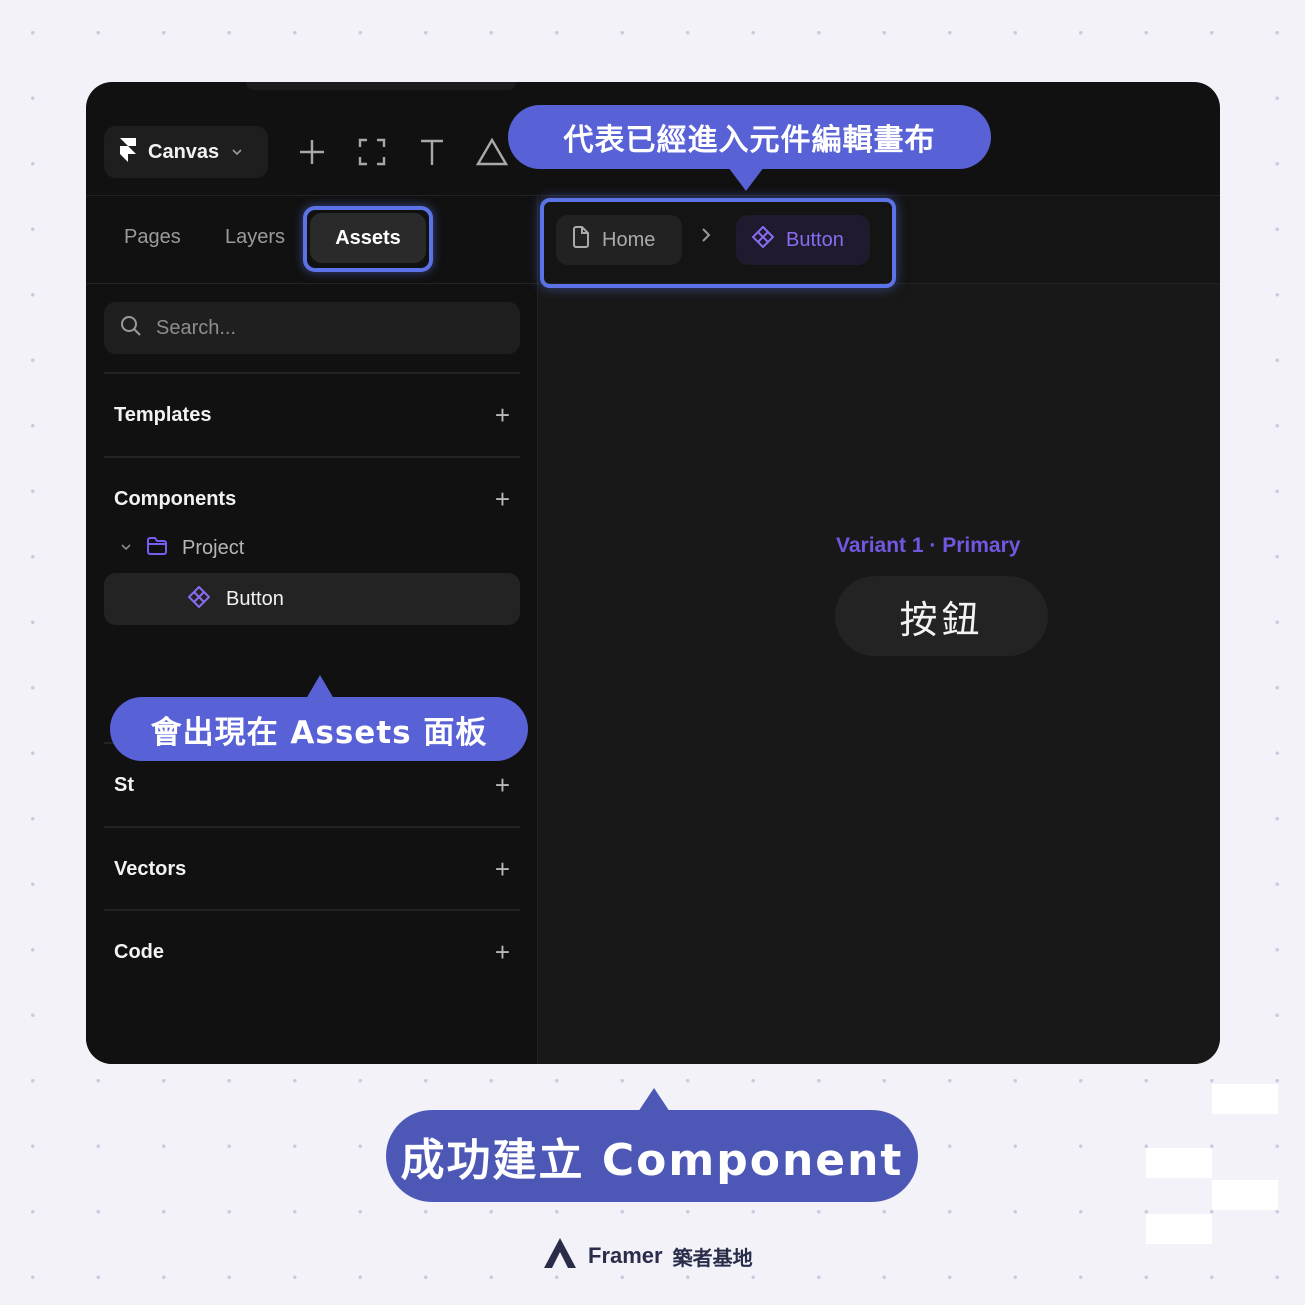 Image resolution: width=1305 pixels, height=1305 pixels. What do you see at coordinates (199, 599) in the screenshot?
I see `component-icon` at bounding box center [199, 599].